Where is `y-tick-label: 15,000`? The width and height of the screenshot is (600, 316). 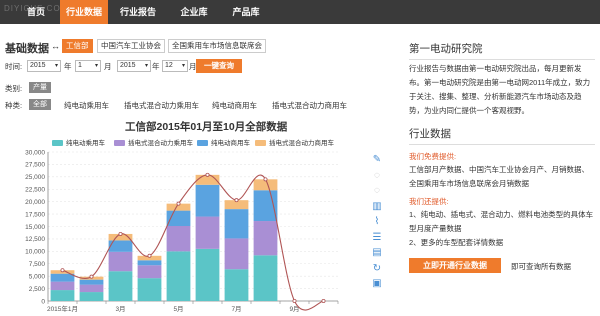 y-tick-label: 15,000 is located at coordinates (35, 227).